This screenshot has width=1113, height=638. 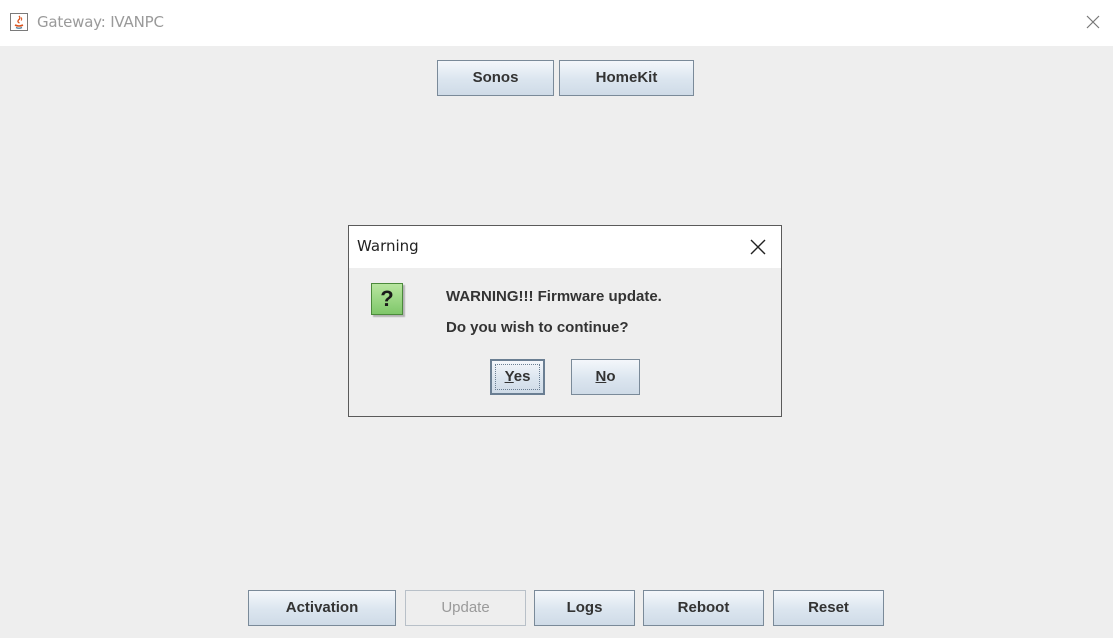 What do you see at coordinates (584, 608) in the screenshot?
I see `logs-button: Logs` at bounding box center [584, 608].